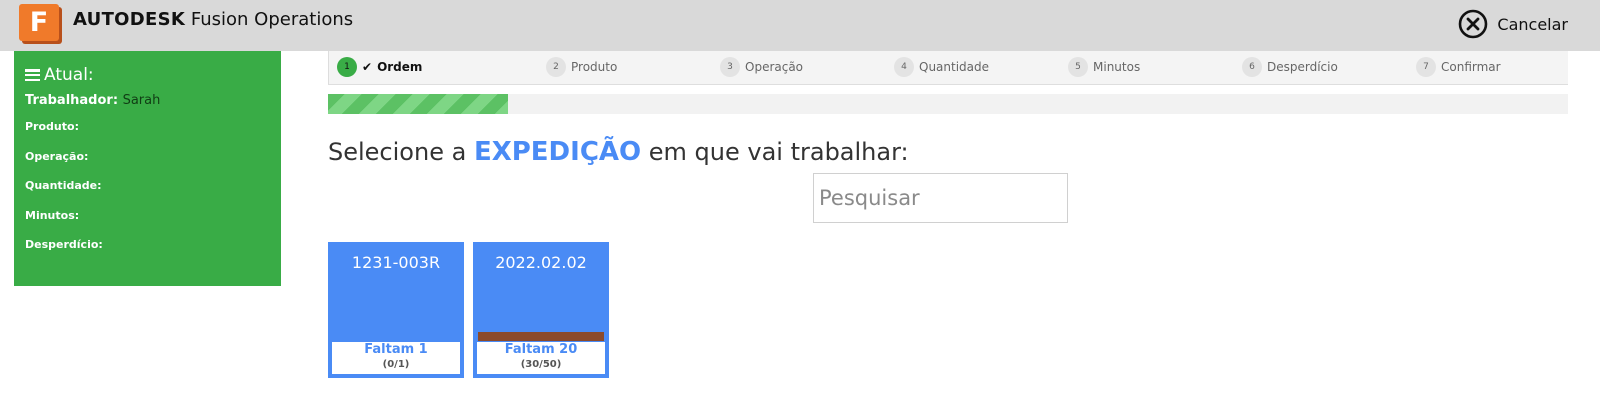  Describe the element at coordinates (64, 244) in the screenshot. I see `waste-field: Desperdício:` at that location.